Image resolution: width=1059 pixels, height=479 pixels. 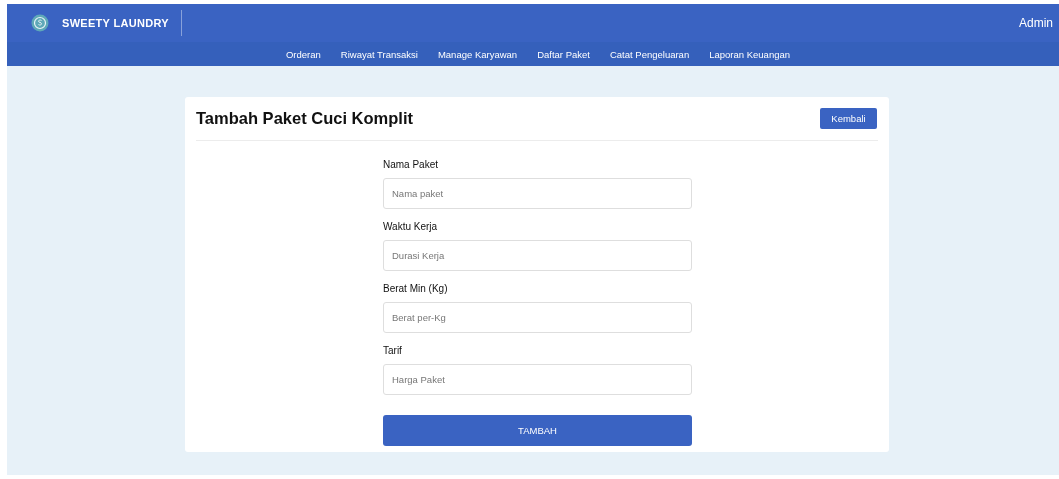 I want to click on field-label: Tarif, so click(x=393, y=350).